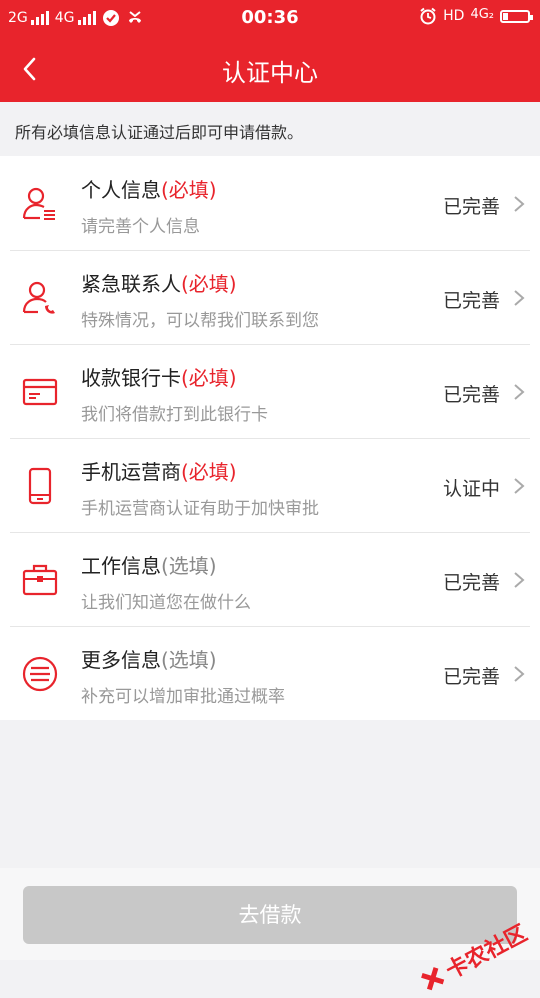  I want to click on item-title-text: 个人信息, so click(121, 190).